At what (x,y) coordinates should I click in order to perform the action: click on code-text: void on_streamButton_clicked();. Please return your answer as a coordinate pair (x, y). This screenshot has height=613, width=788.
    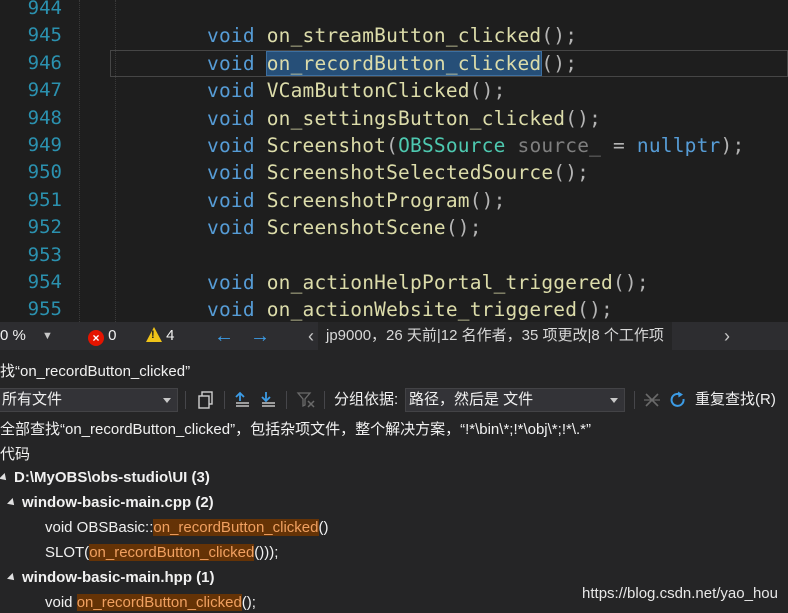
    Looking at the image, I should click on (392, 35).